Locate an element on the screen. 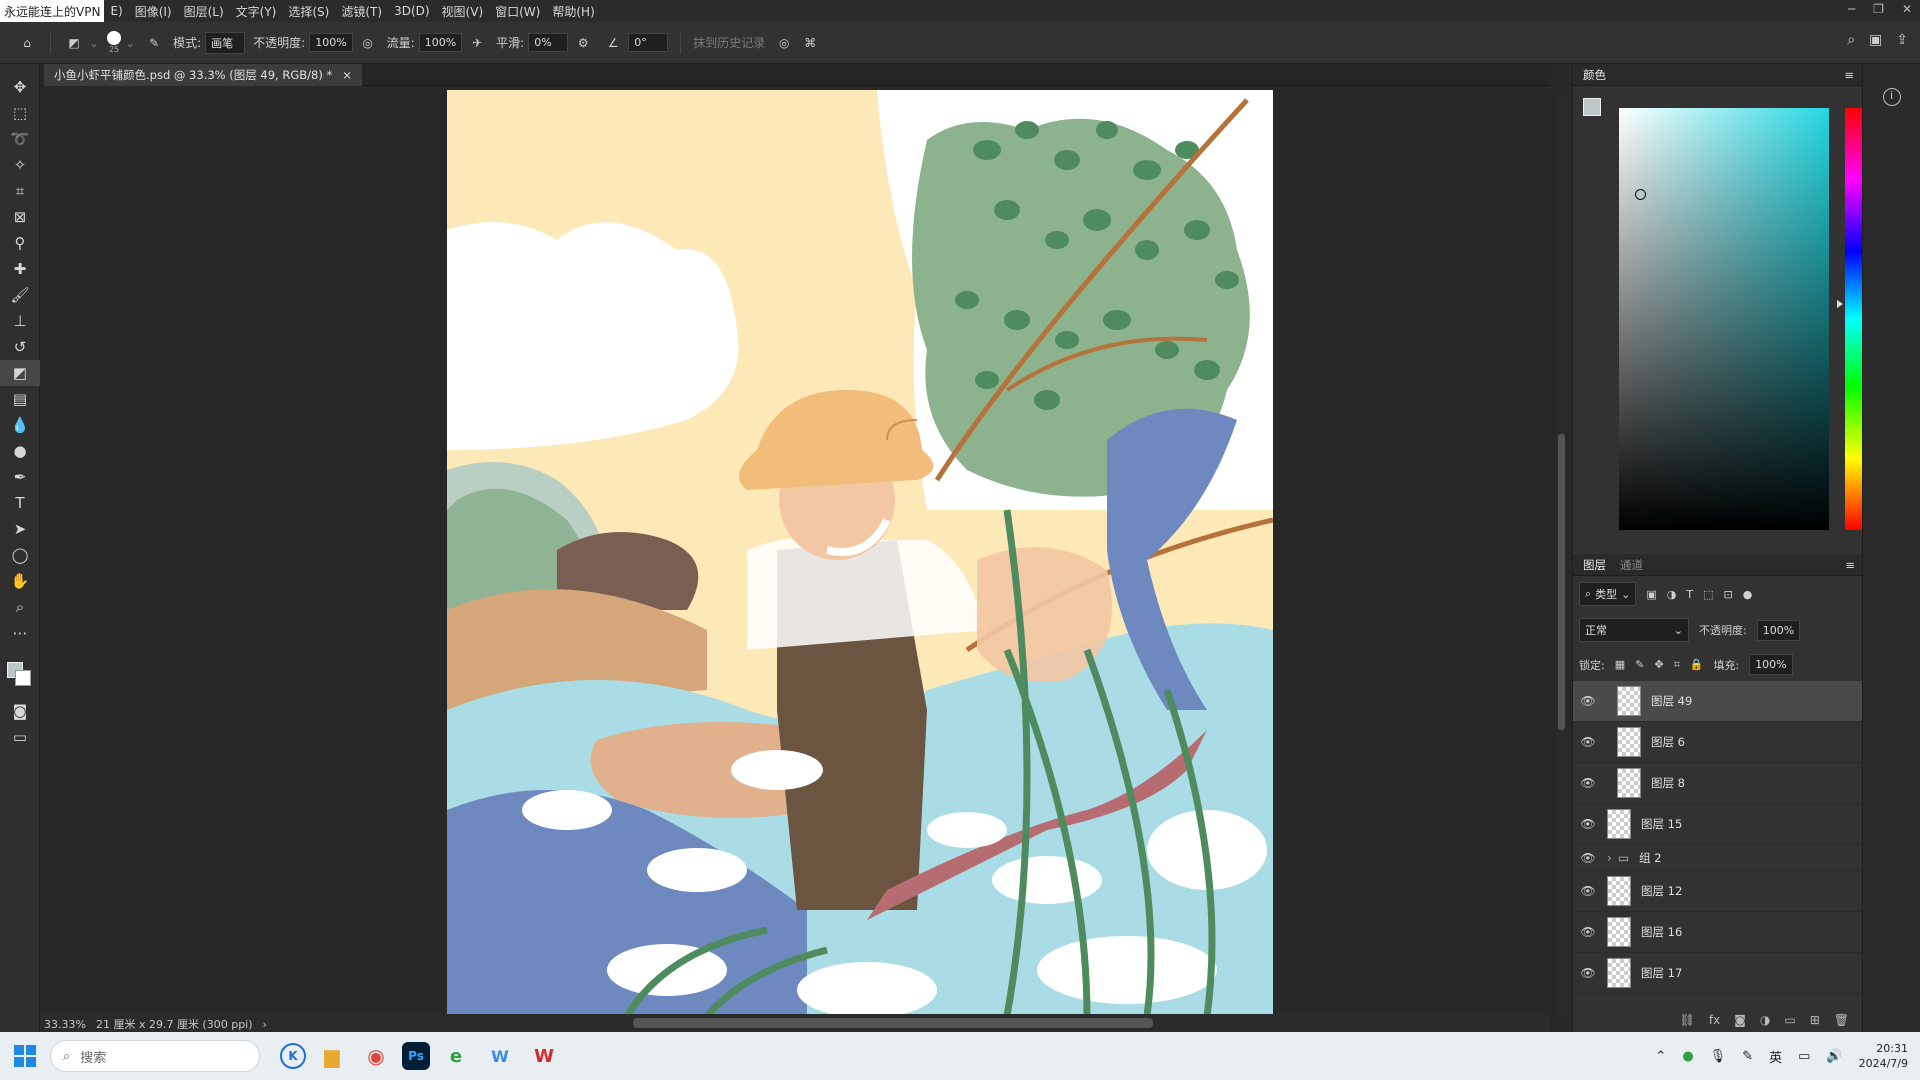  healing-tool-icon: ✚ is located at coordinates (20, 269).